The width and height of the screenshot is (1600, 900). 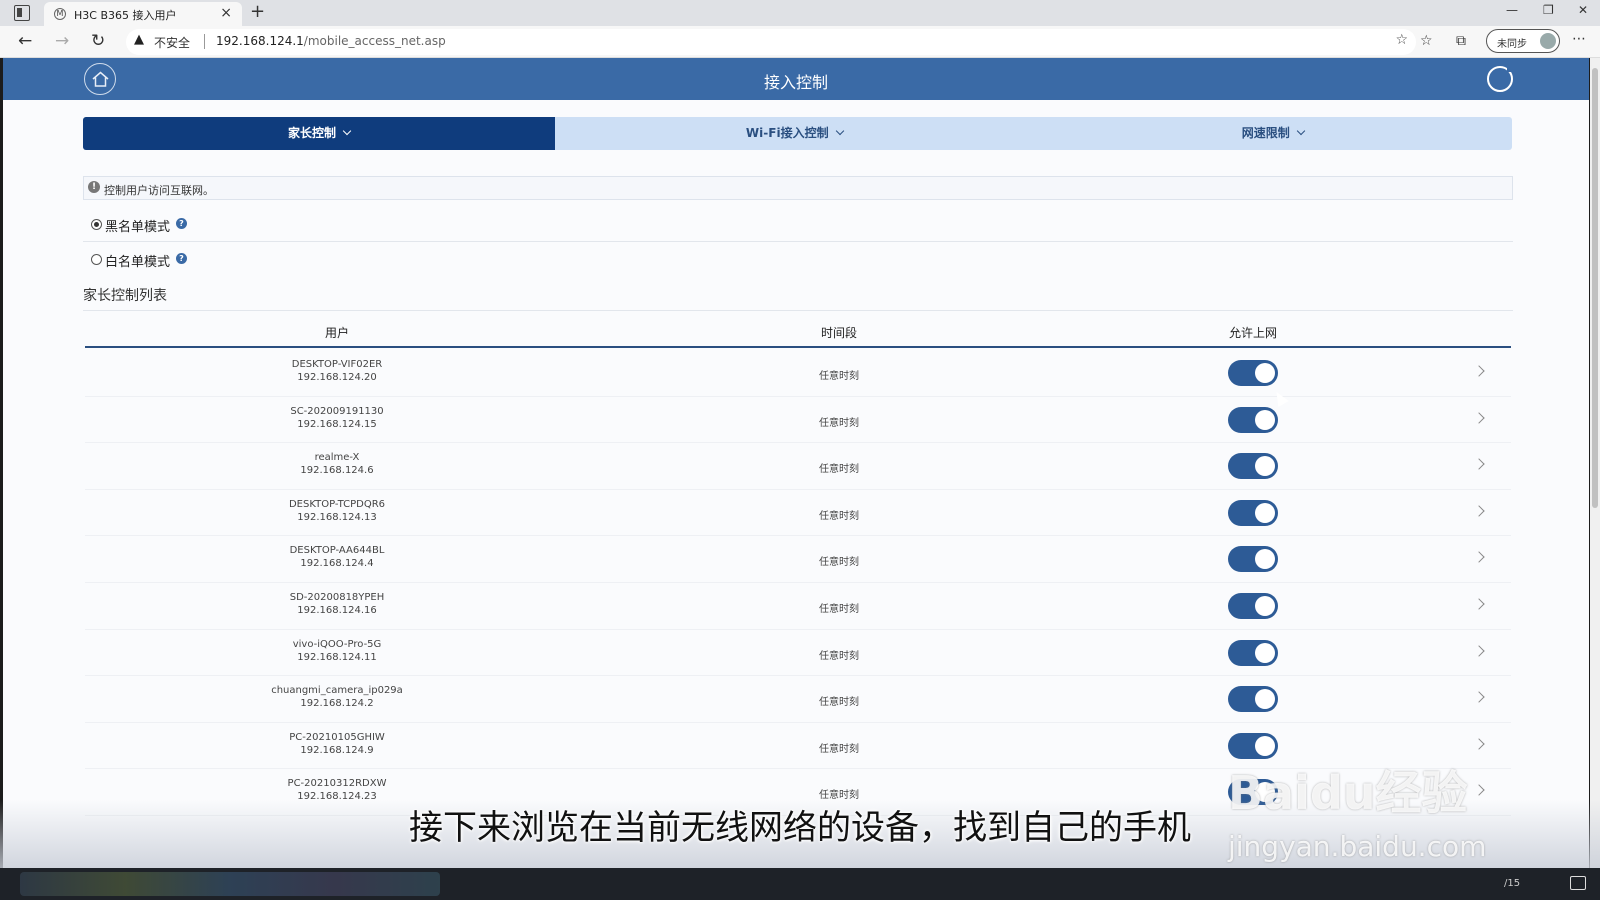 What do you see at coordinates (798, 606) in the screenshot?
I see `table-row: SD-20200818YPEH 192.168.124.16 任意时刻` at bounding box center [798, 606].